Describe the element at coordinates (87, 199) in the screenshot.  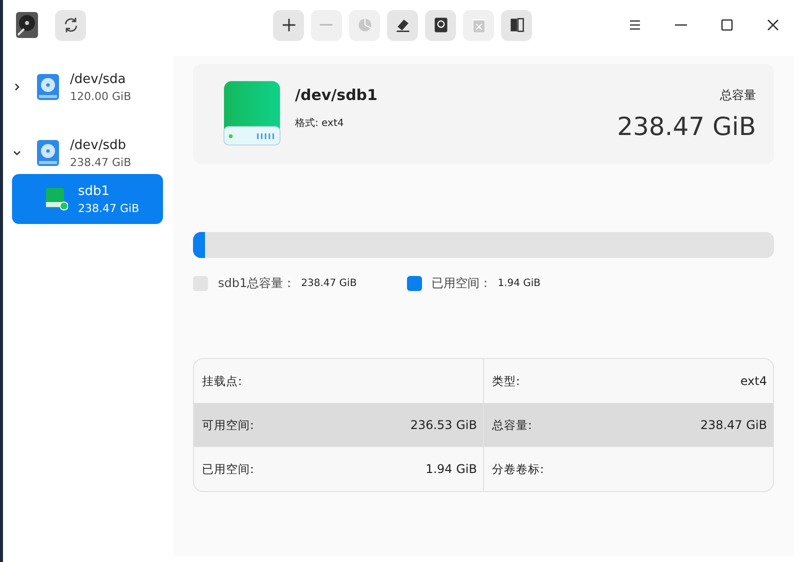
I see `partition-item: sdb1 238.47 GiB` at that location.